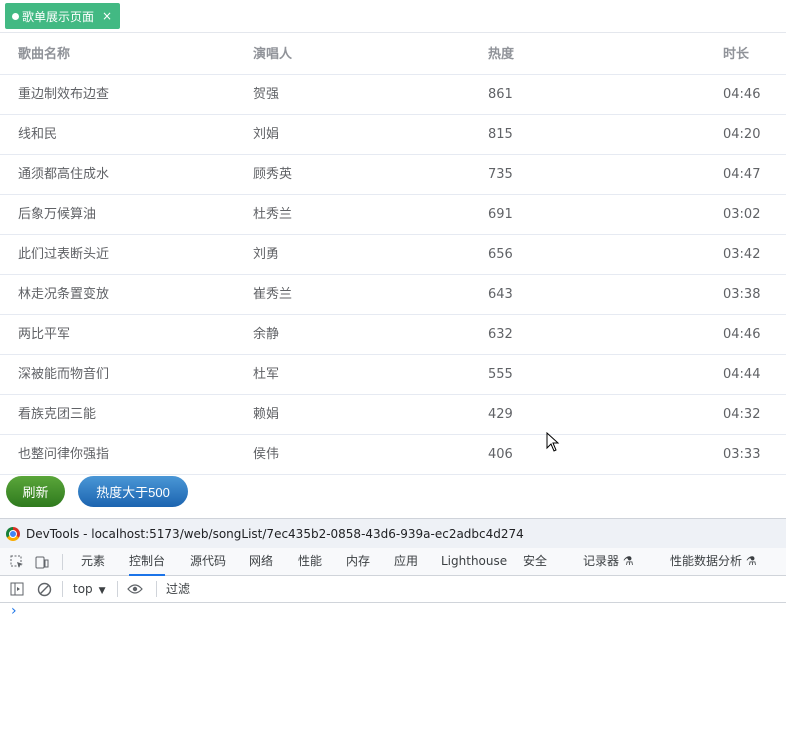  I want to click on cell-popularity: 735, so click(500, 174).